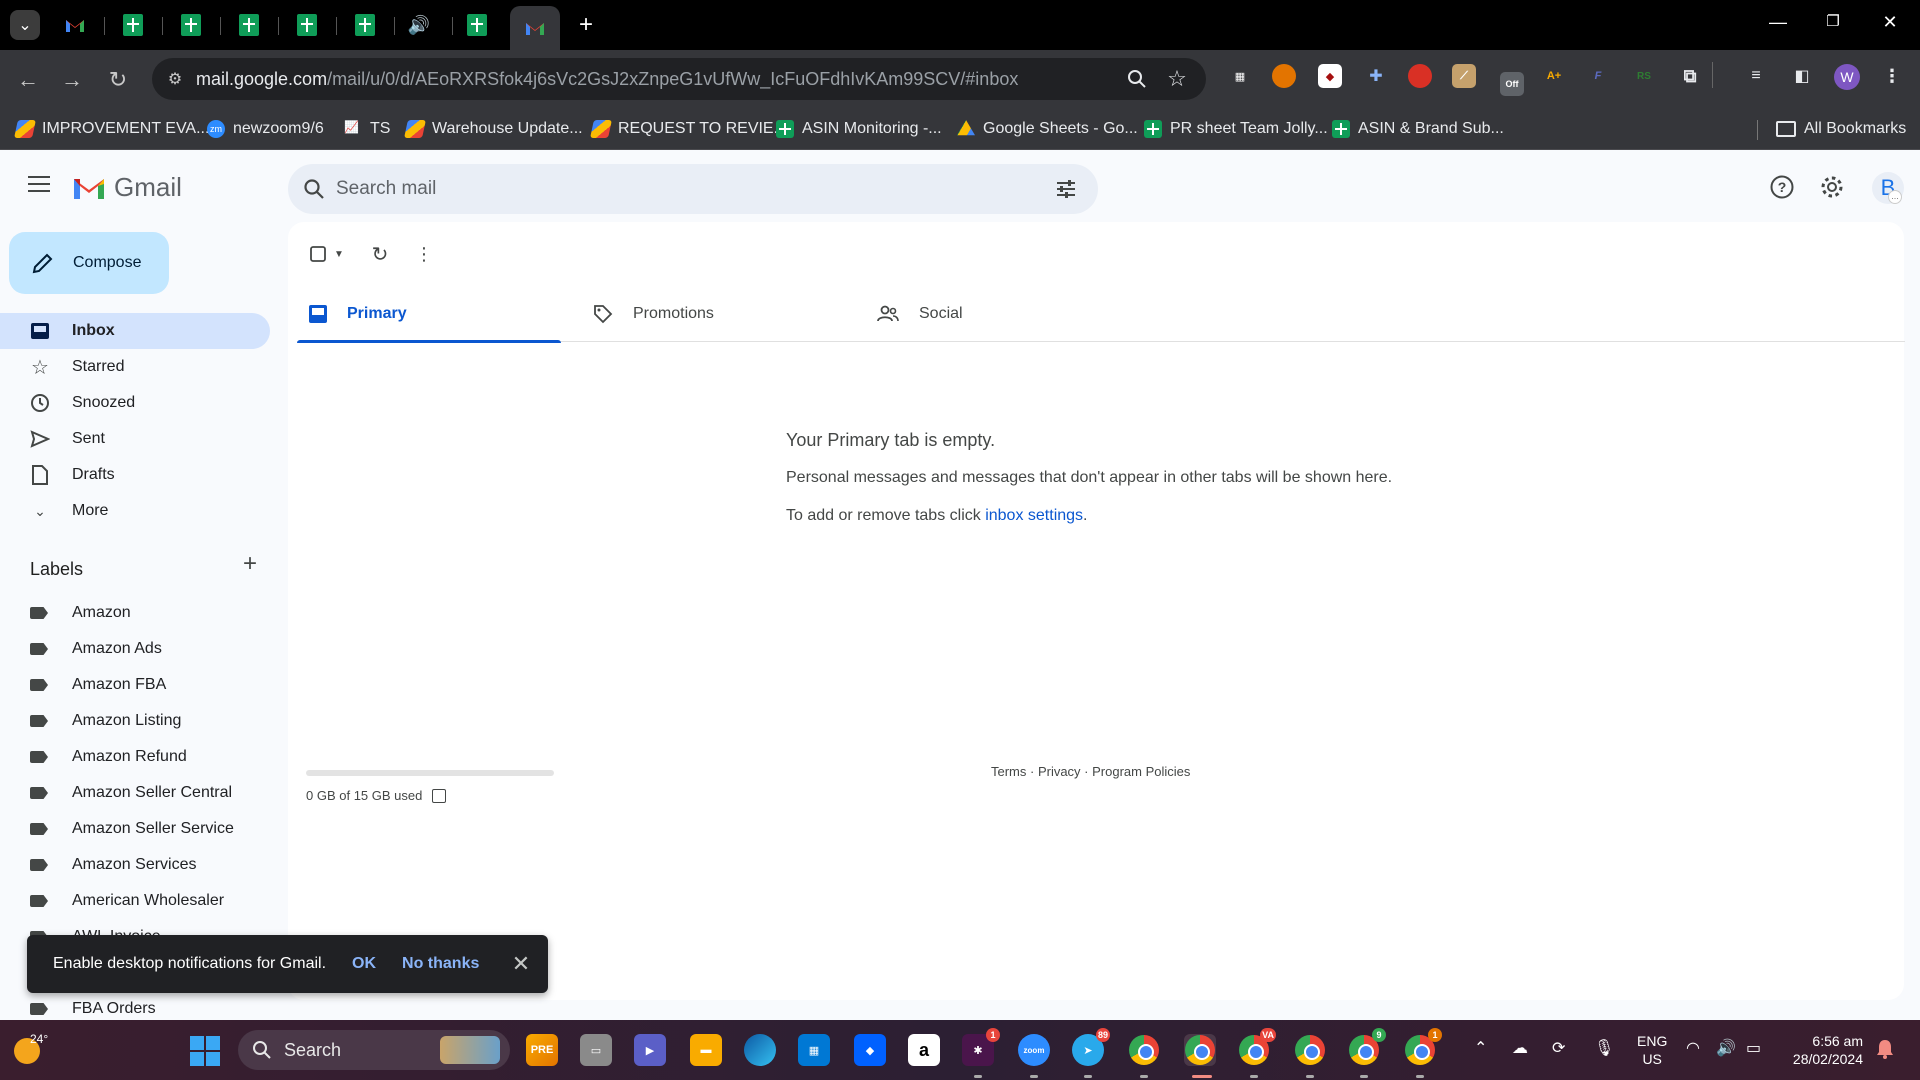 The width and height of the screenshot is (1920, 1080). Describe the element at coordinates (440, 964) in the screenshot. I see `snackbar-no-thanks-button: No thanks` at that location.